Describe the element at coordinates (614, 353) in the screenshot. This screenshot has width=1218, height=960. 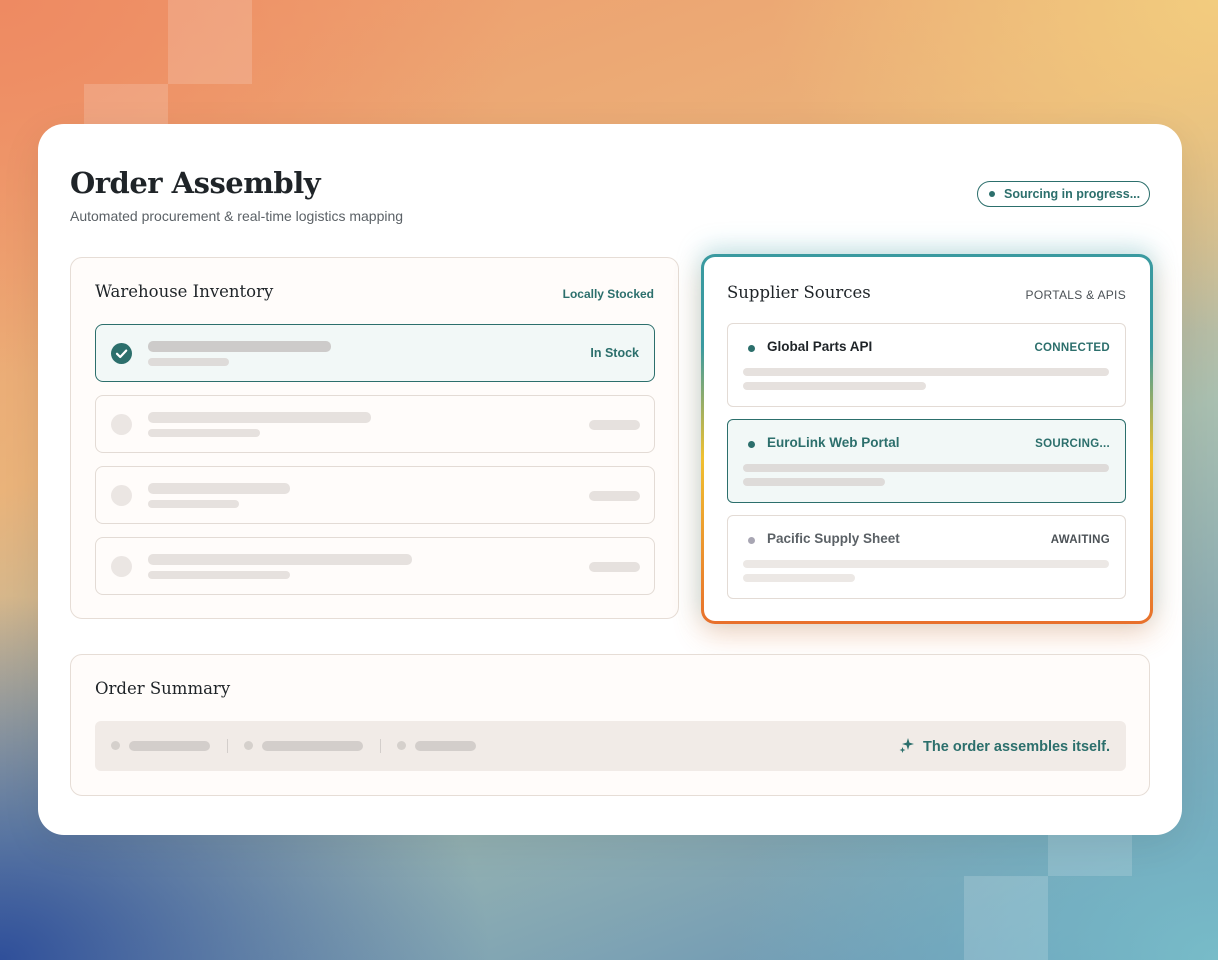
I see `in-stock-label: In Stock` at that location.